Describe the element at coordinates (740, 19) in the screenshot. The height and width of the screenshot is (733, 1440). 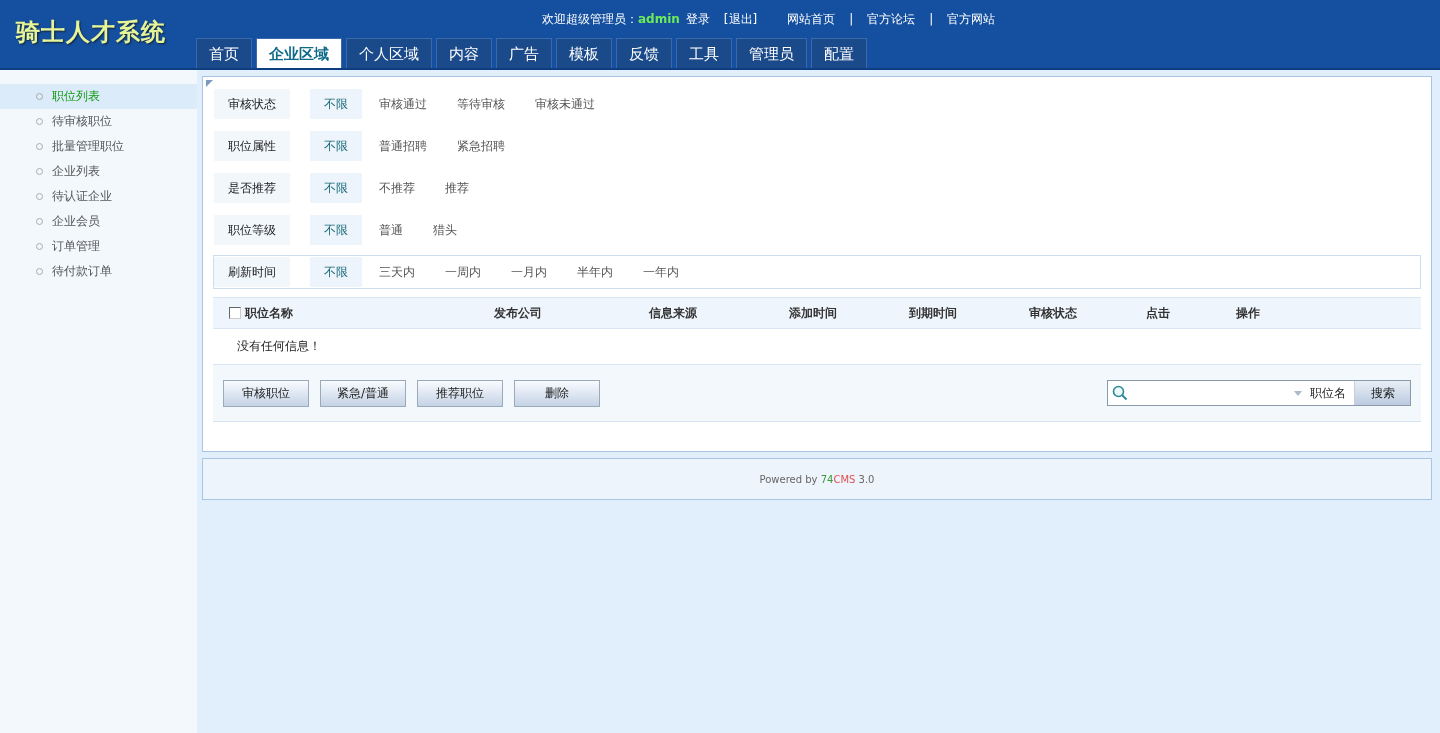
I see `logout-link: [退出]` at that location.